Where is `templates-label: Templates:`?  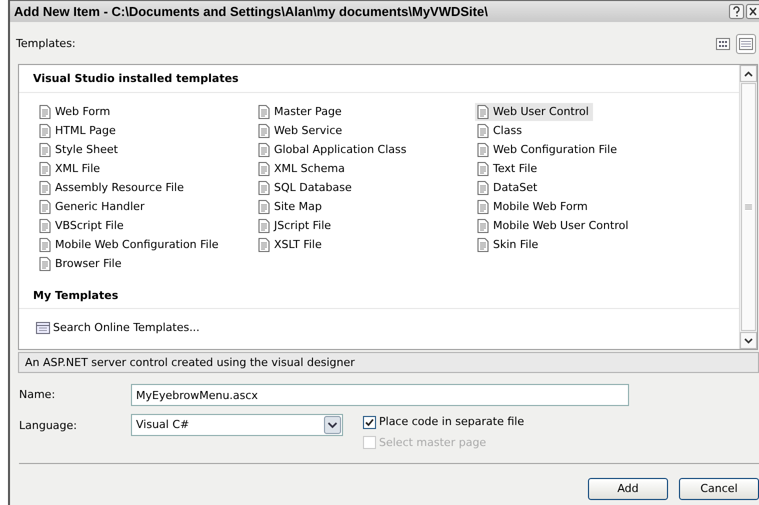
templates-label: Templates: is located at coordinates (46, 44).